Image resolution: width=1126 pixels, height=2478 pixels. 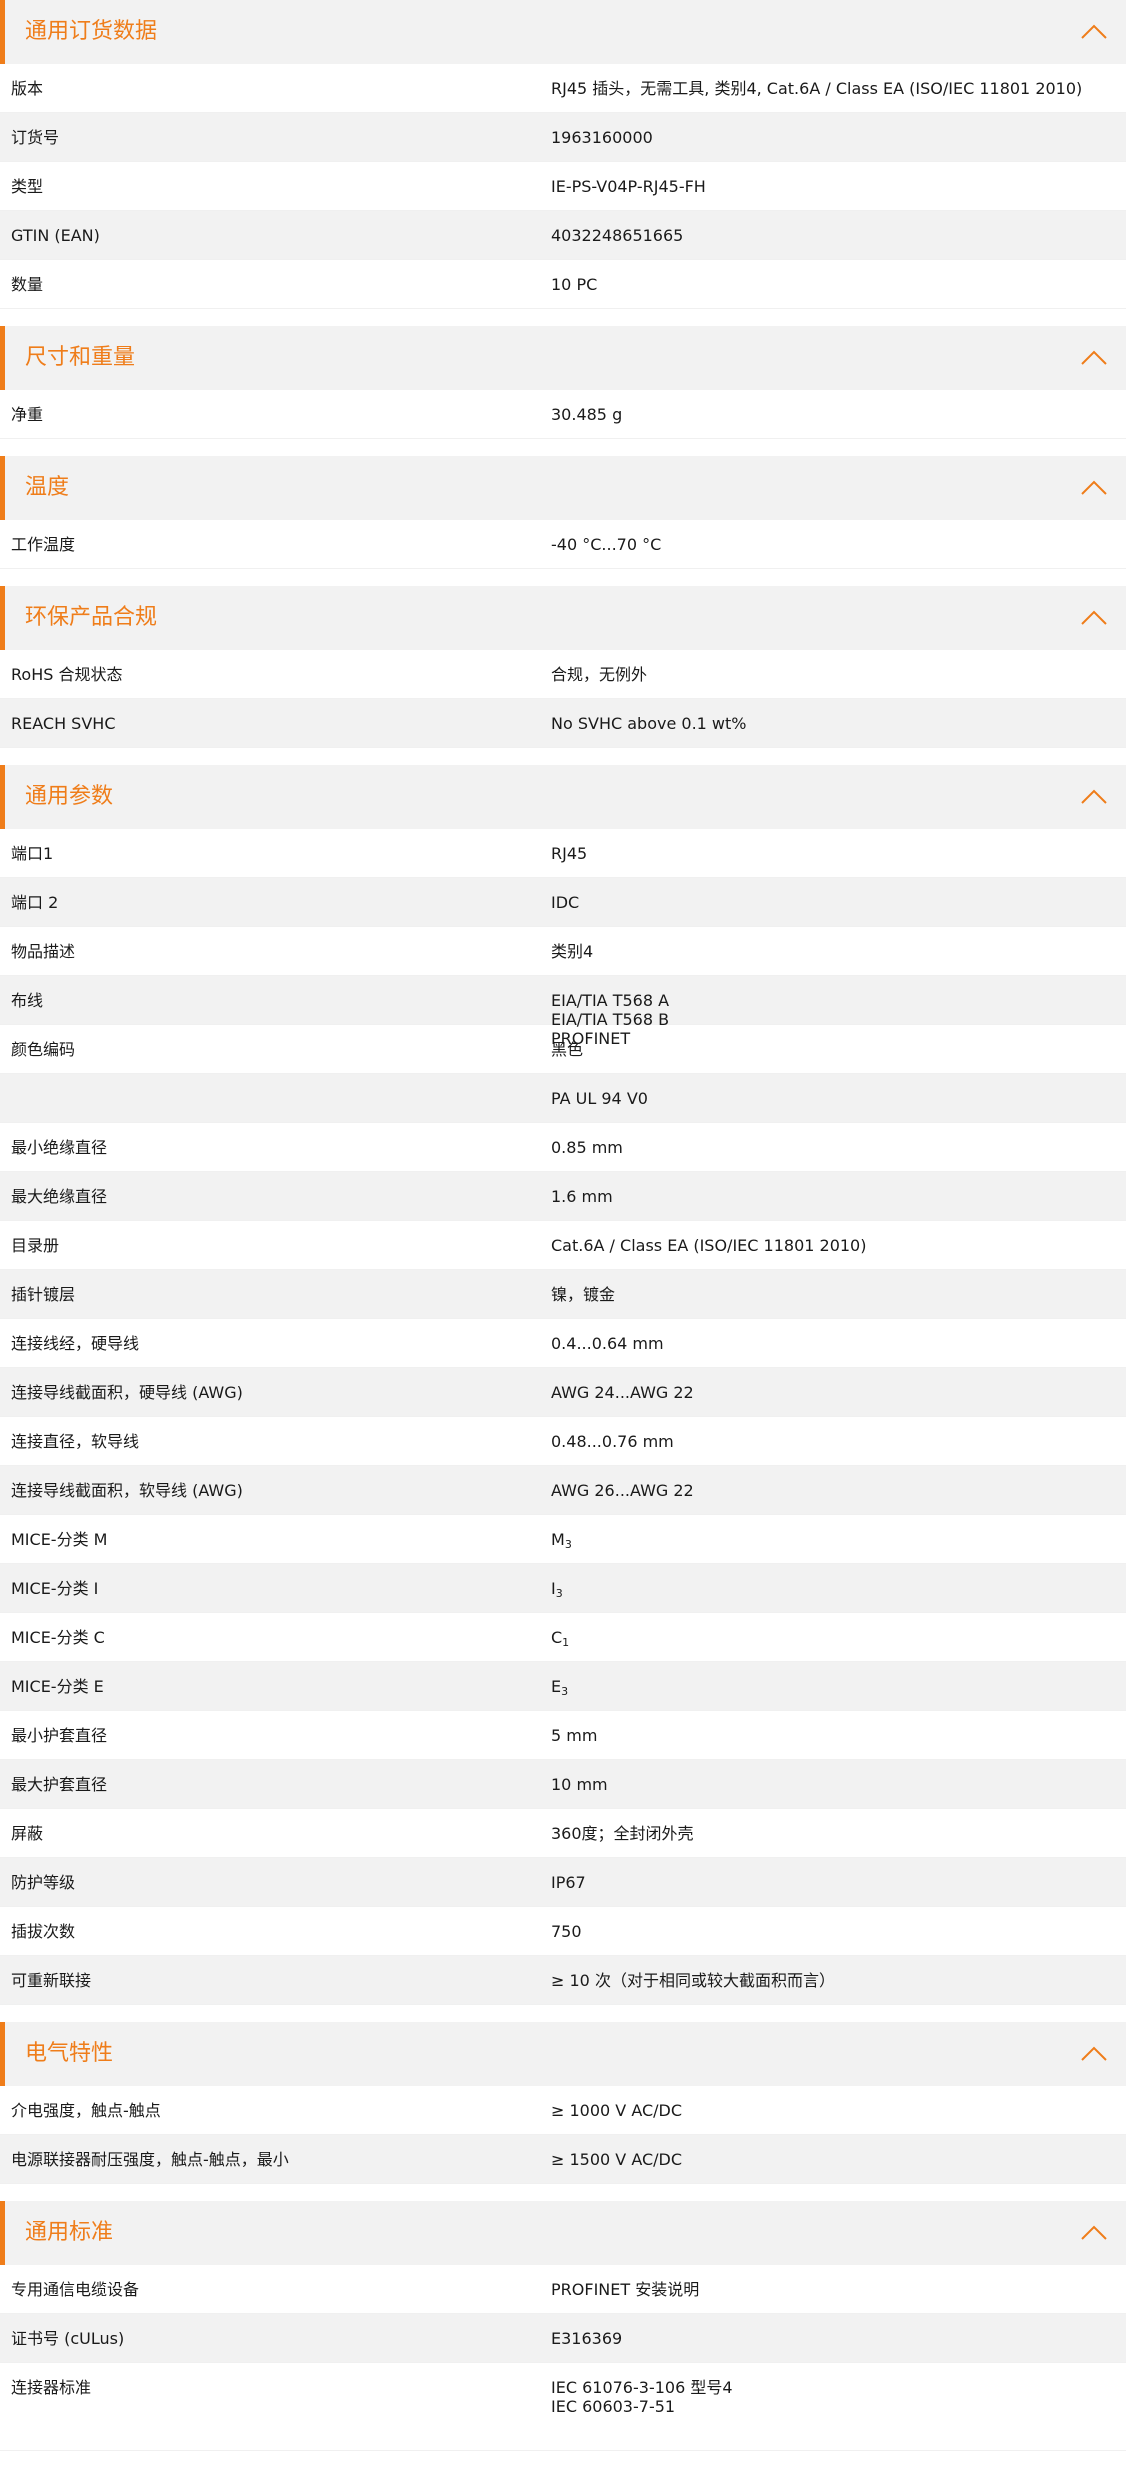 I want to click on spec-label: 净重, so click(x=27, y=414).